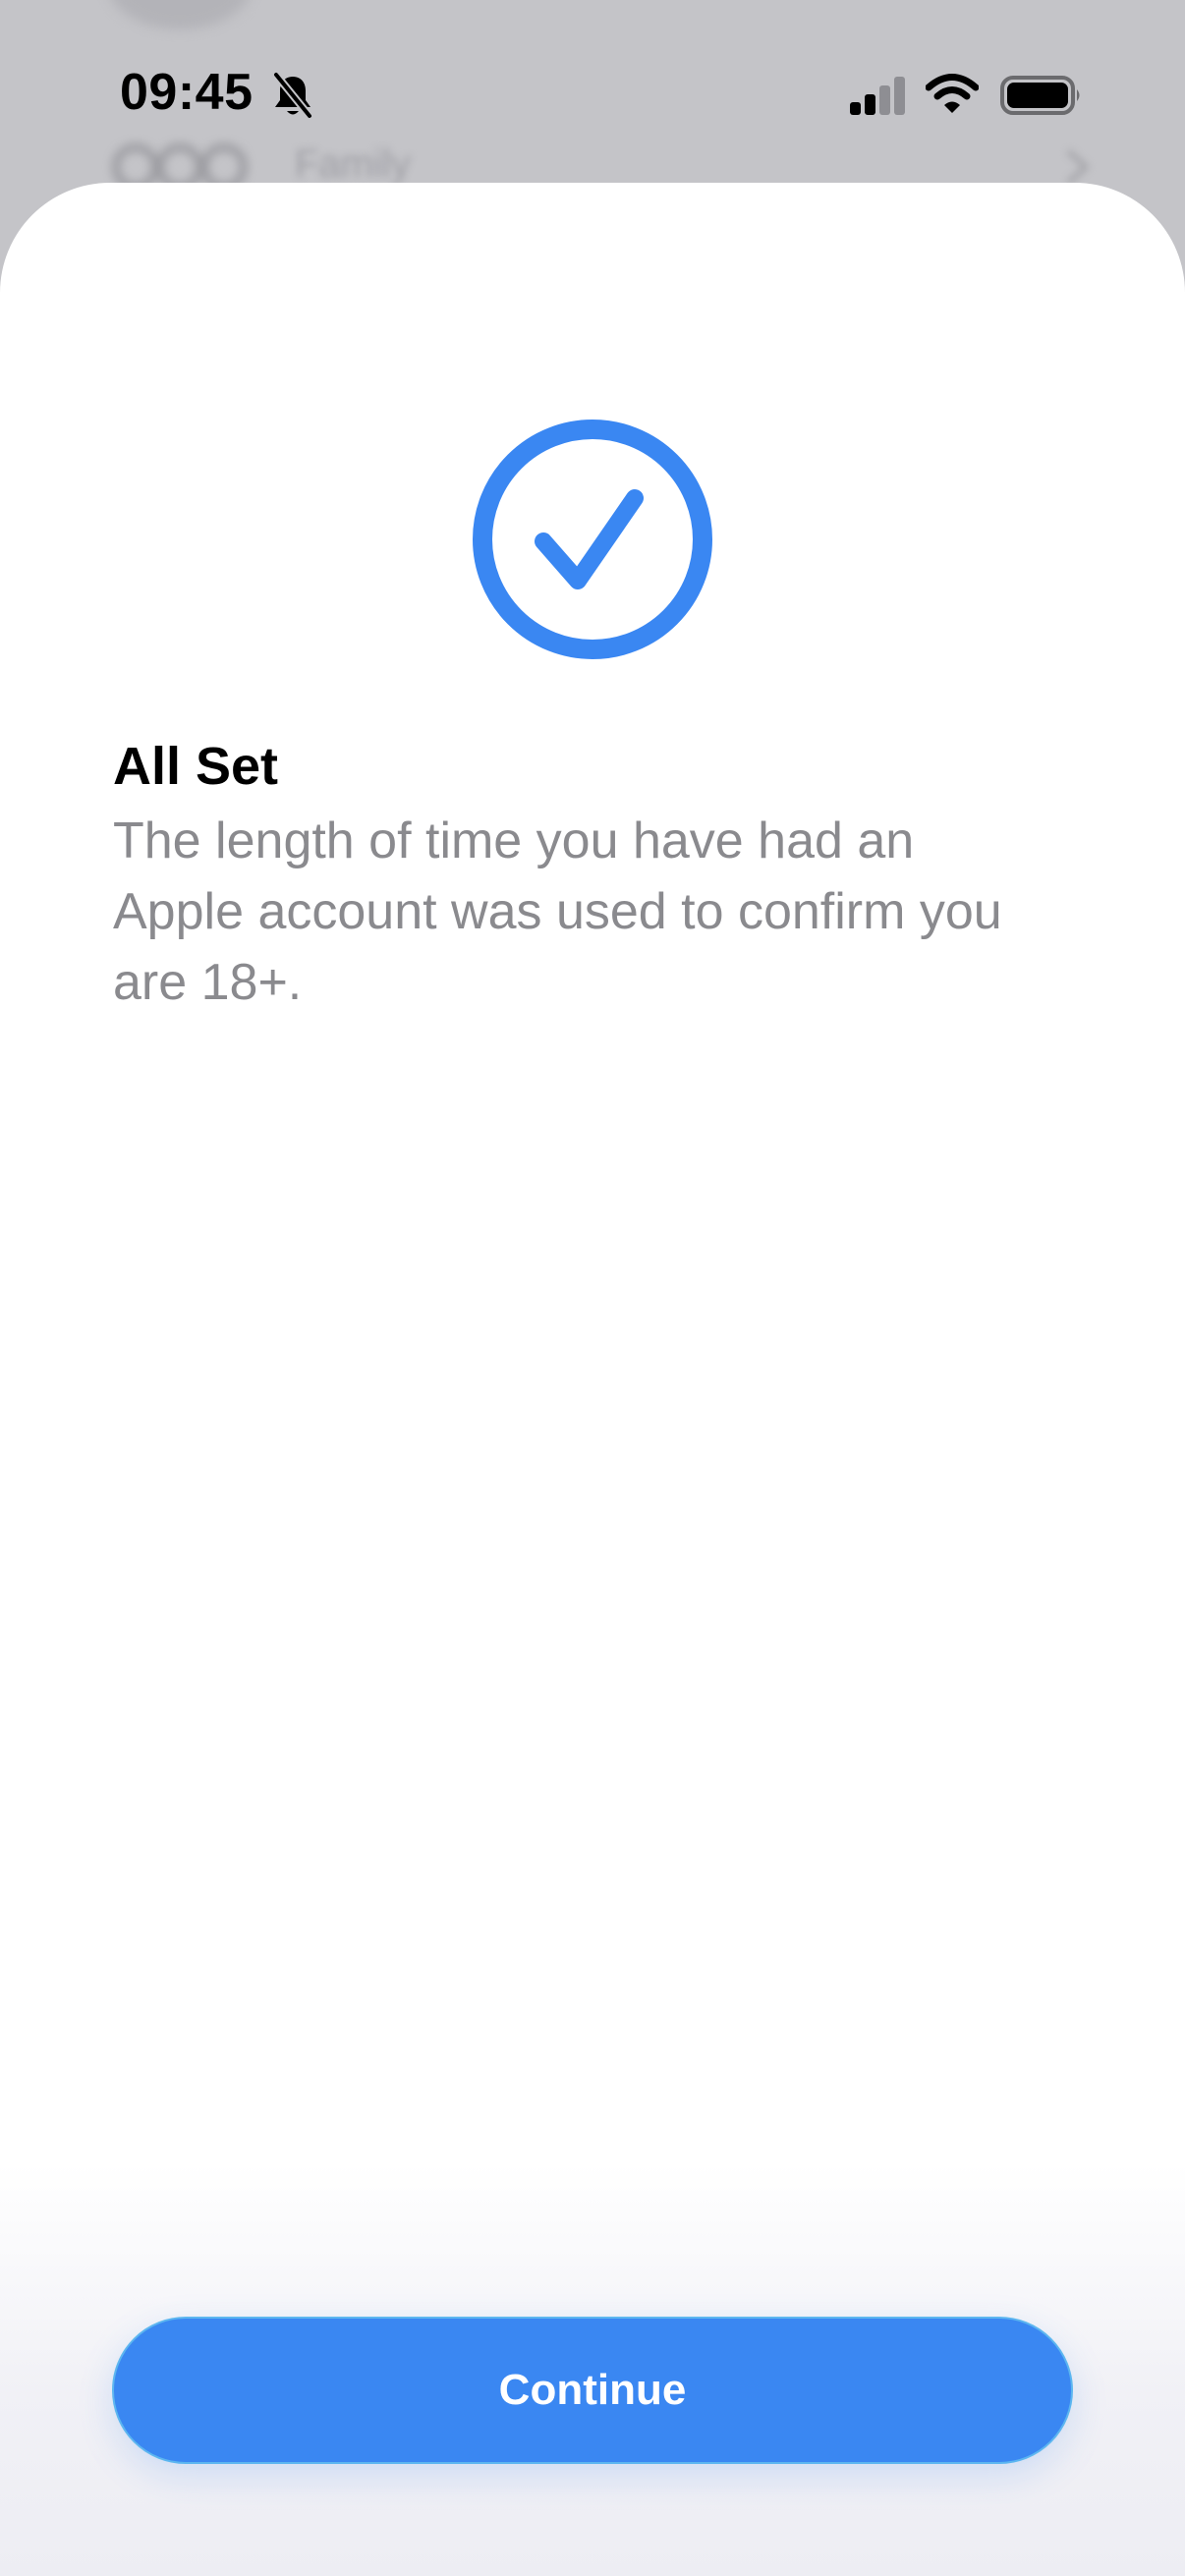 Image resolution: width=1185 pixels, height=2576 pixels. I want to click on status-time: 09:45, so click(187, 92).